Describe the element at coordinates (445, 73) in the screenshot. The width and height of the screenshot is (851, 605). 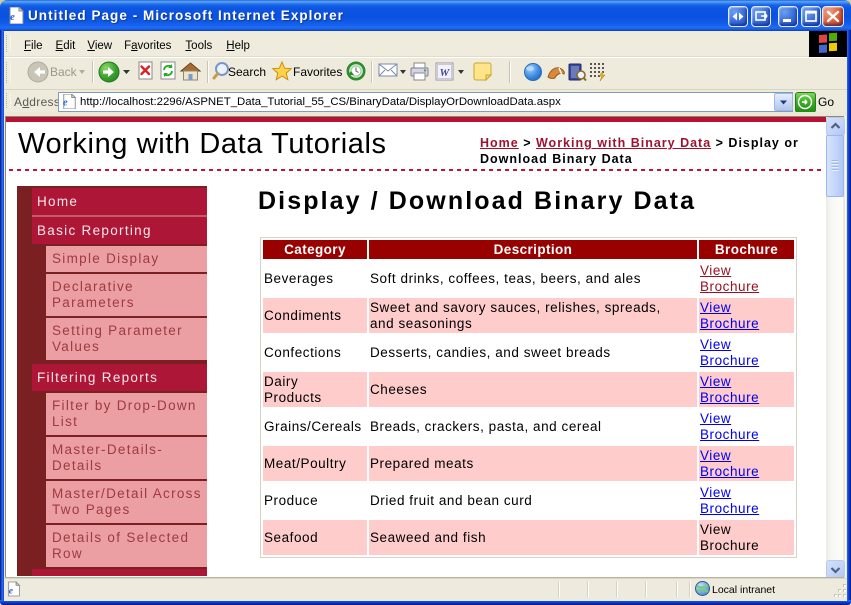
I see `svg-text: W` at that location.